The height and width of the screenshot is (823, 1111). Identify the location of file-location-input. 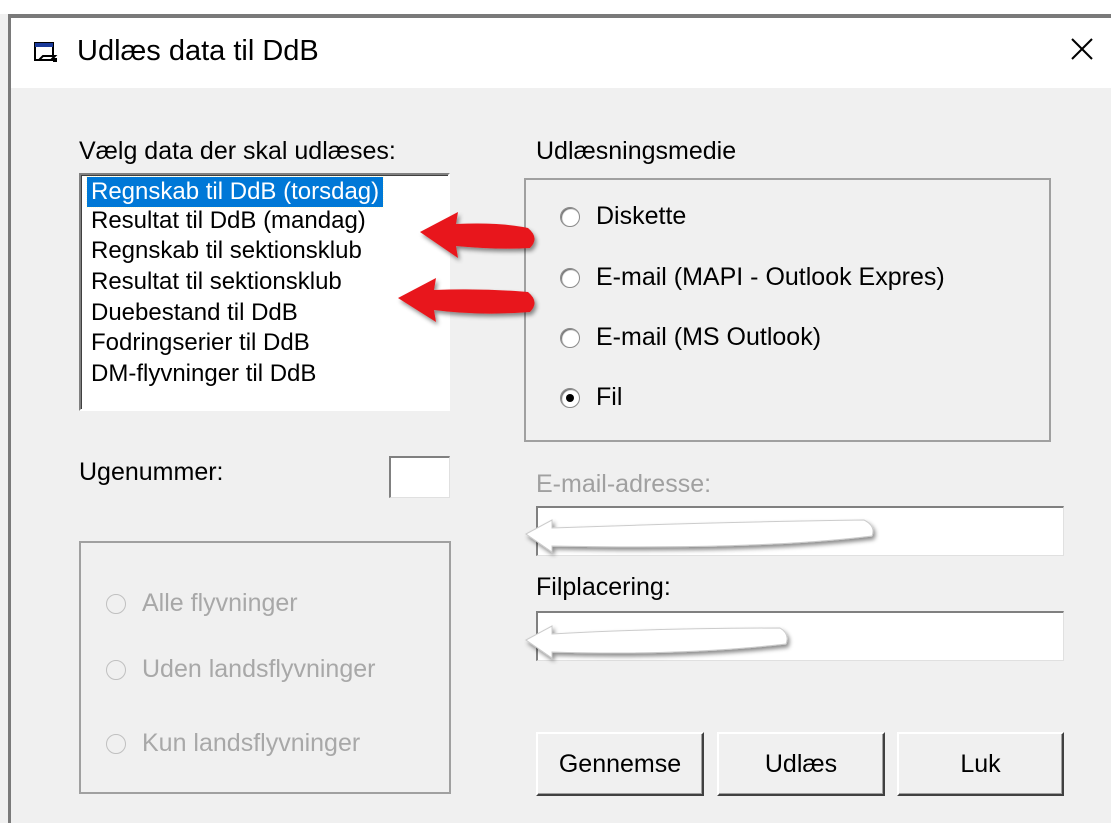
(800, 636).